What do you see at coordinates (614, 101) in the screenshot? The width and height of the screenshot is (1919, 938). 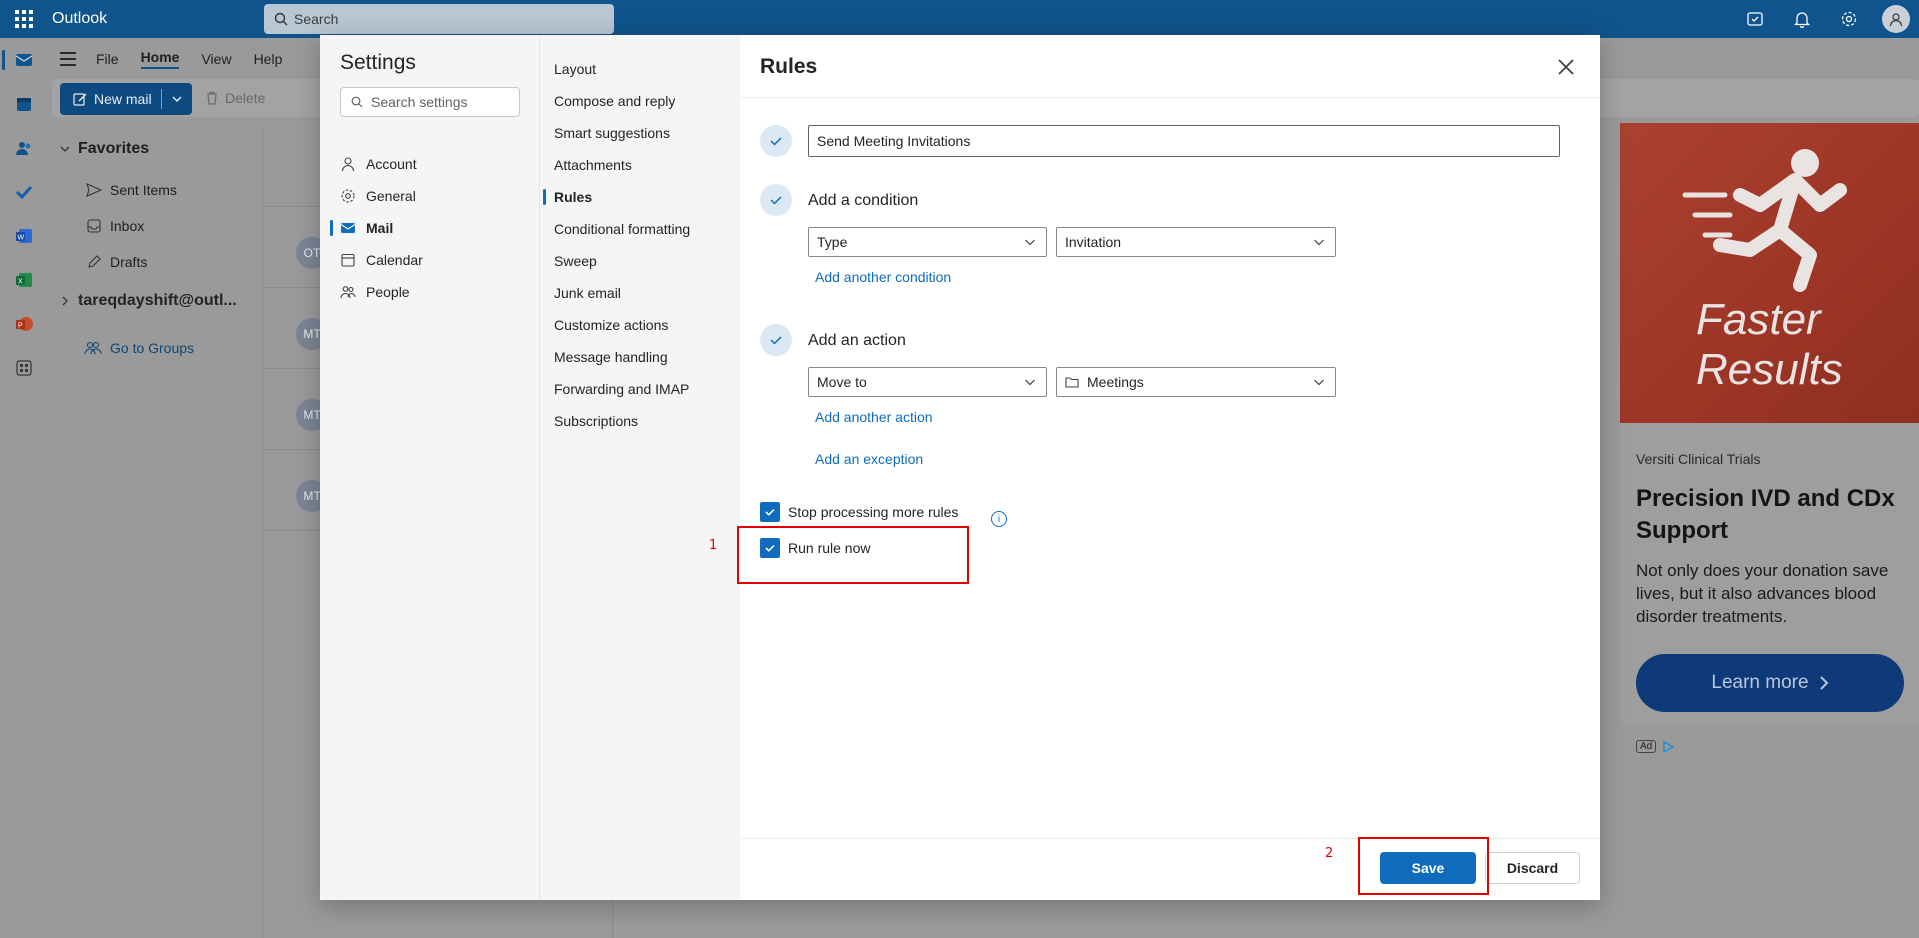 I see `subsection-compose-and-reply: Compose and reply` at bounding box center [614, 101].